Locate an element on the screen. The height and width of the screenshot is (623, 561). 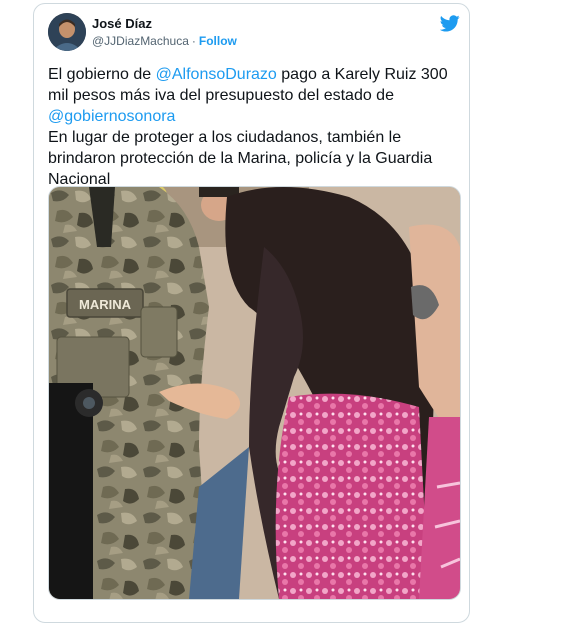
avatar-image is located at coordinates (67, 32).